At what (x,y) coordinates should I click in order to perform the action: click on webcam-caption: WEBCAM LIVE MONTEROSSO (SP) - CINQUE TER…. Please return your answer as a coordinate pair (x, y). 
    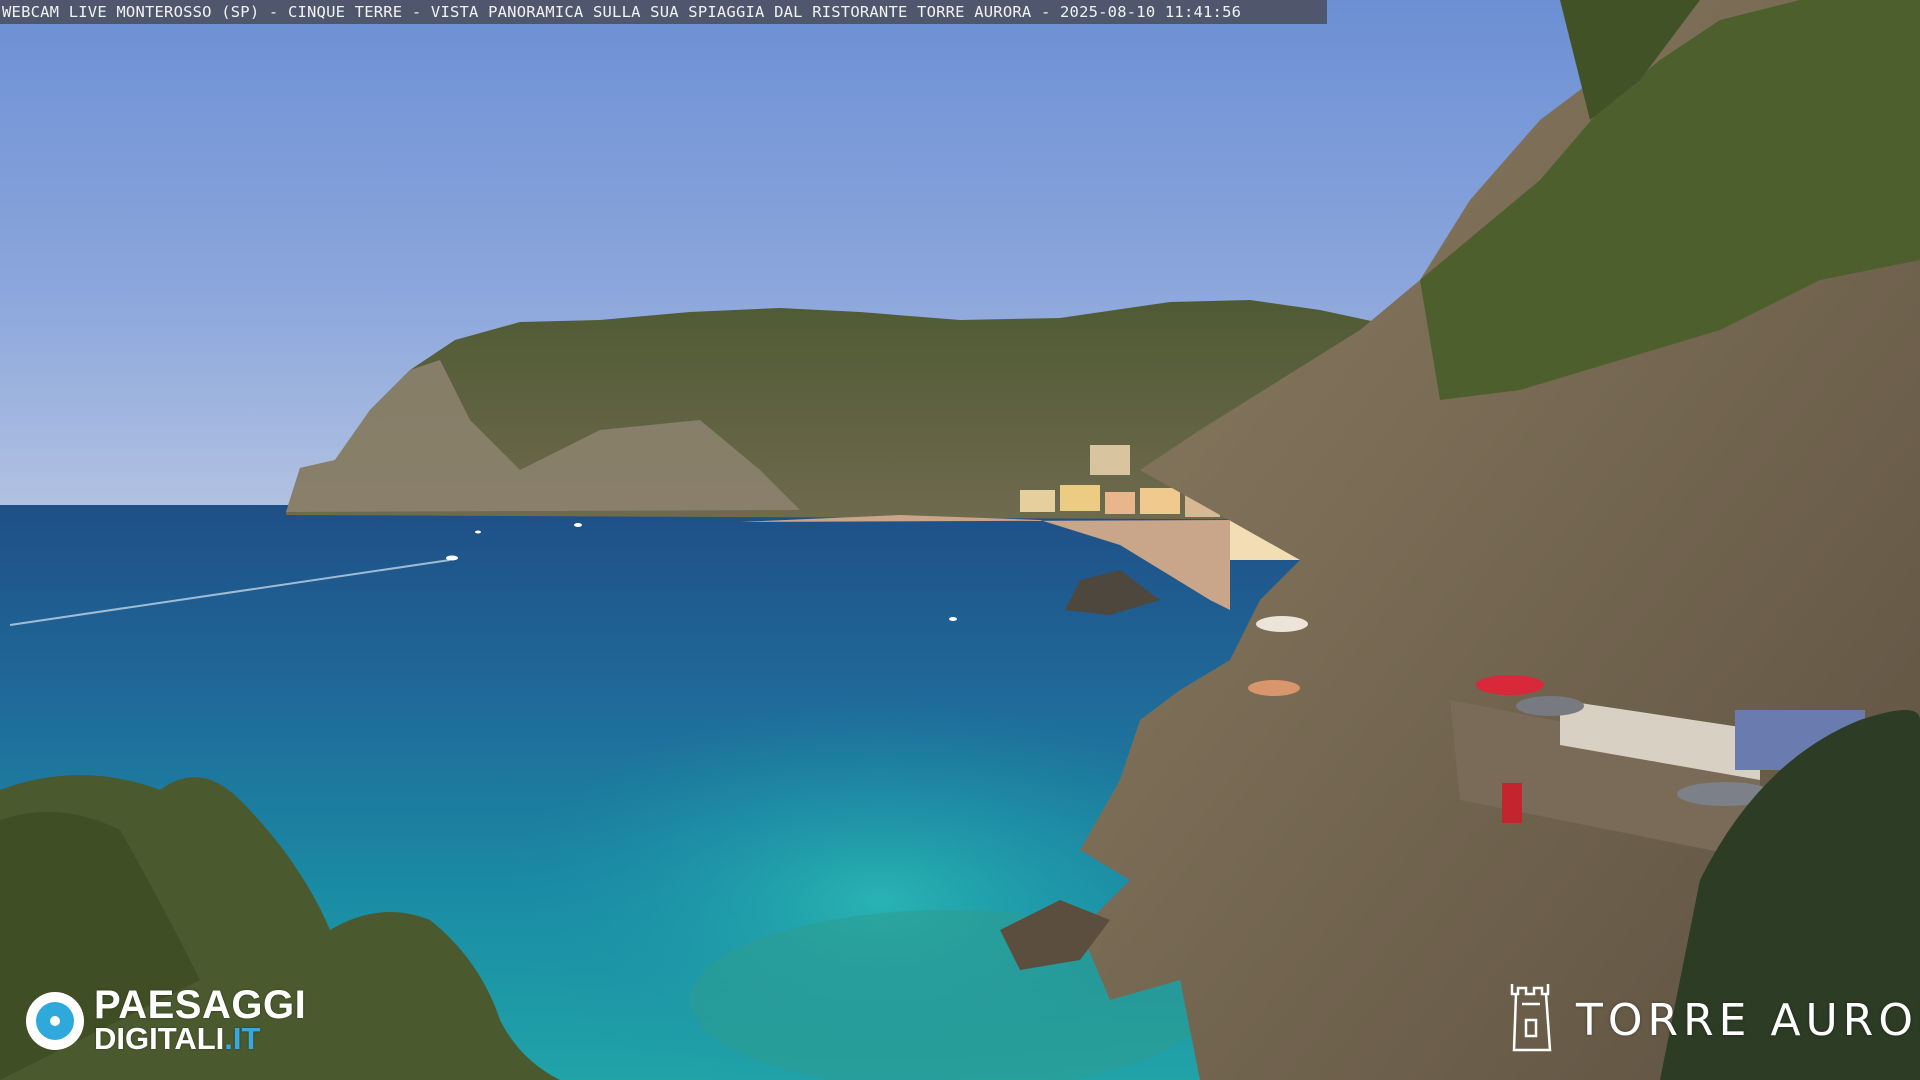
    Looking at the image, I should click on (663, 12).